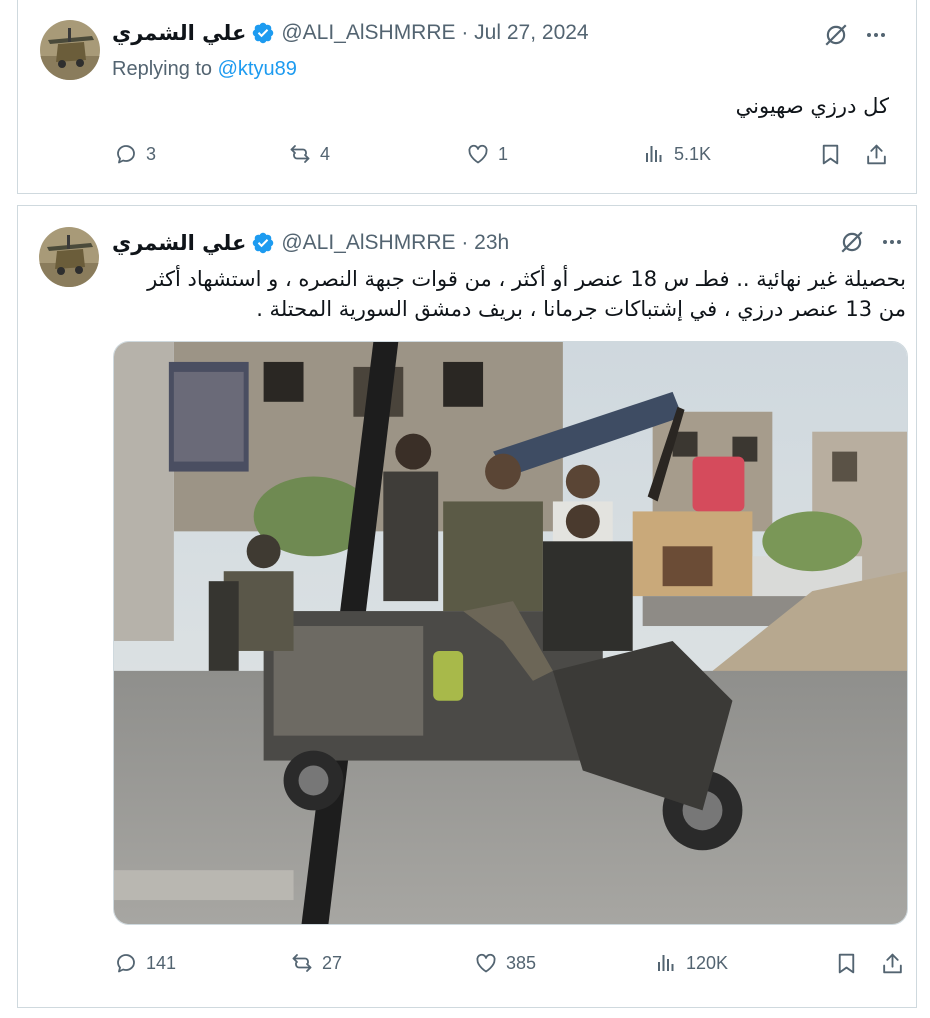 This screenshot has width=930, height=1018. I want to click on like-button: 1, so click(487, 154).